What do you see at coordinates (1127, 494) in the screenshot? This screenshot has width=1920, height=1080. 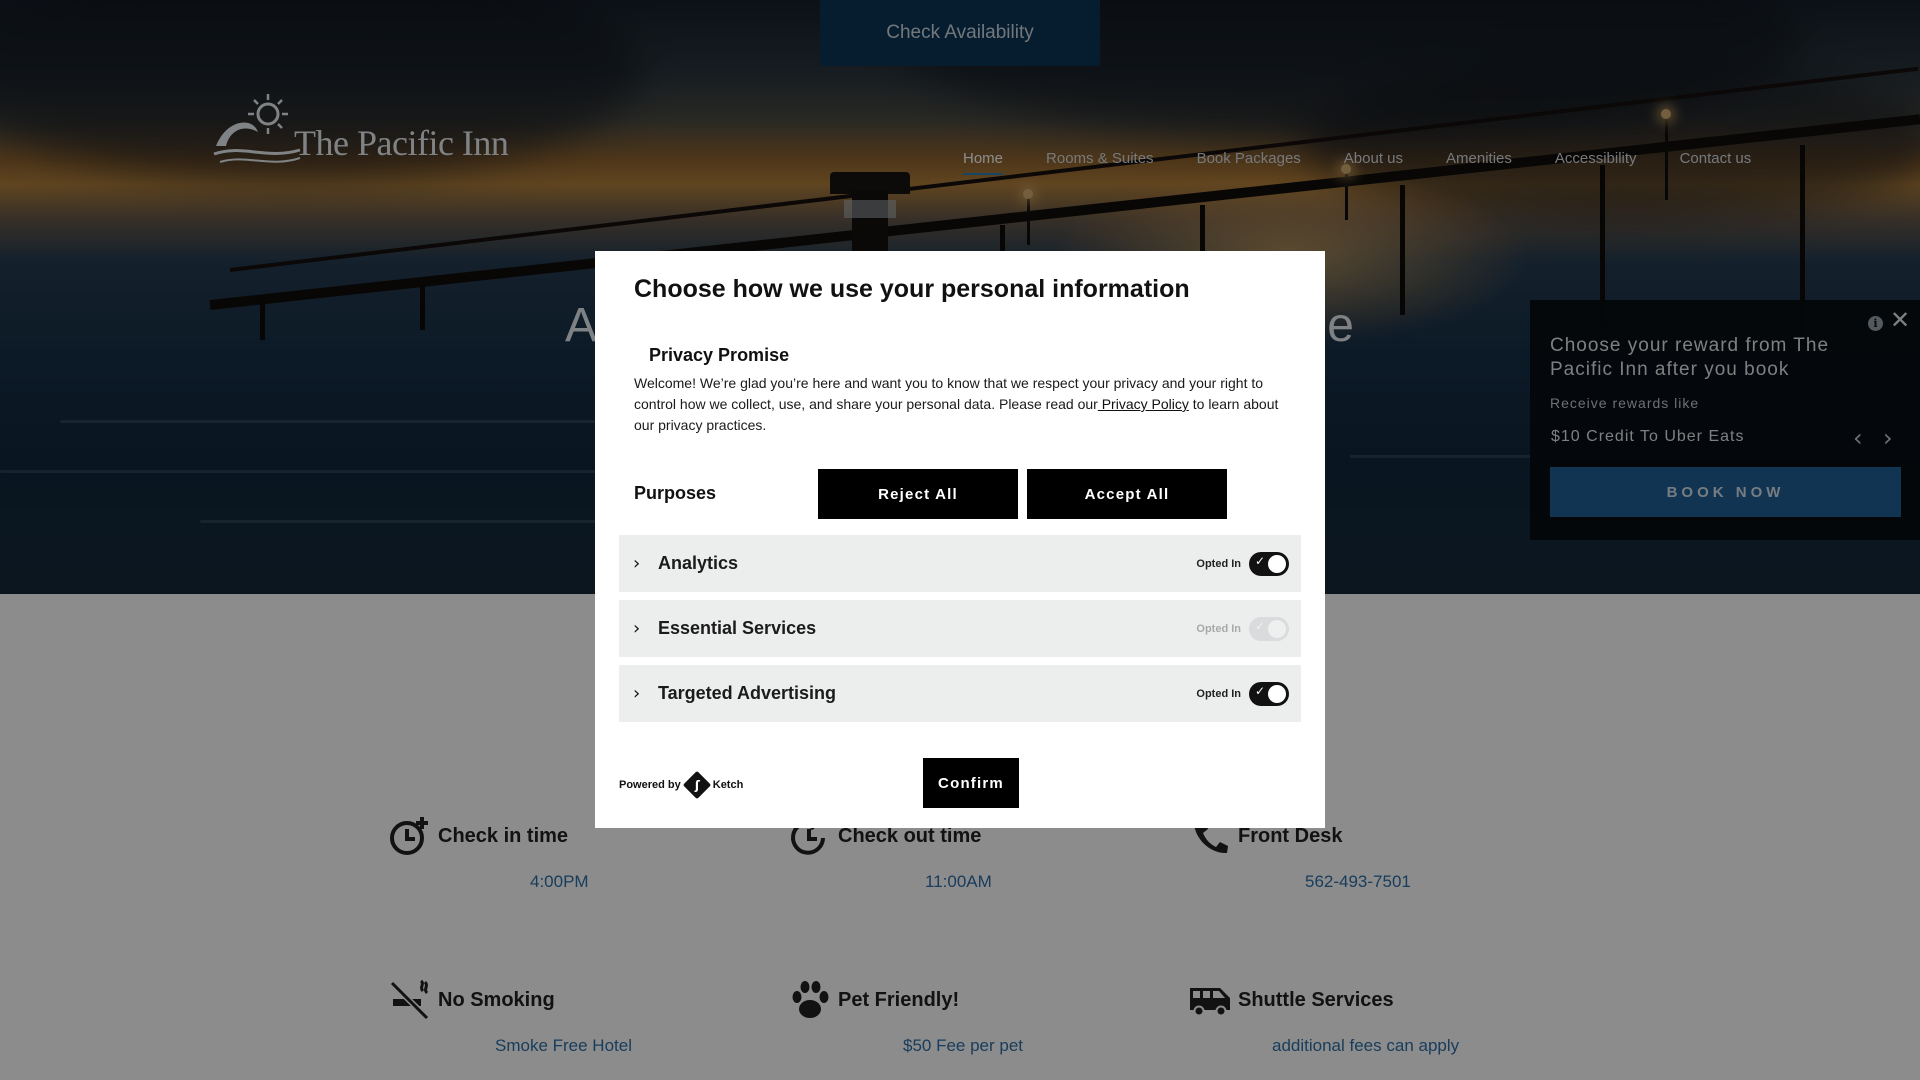 I see `accept-all-button: Accept All` at bounding box center [1127, 494].